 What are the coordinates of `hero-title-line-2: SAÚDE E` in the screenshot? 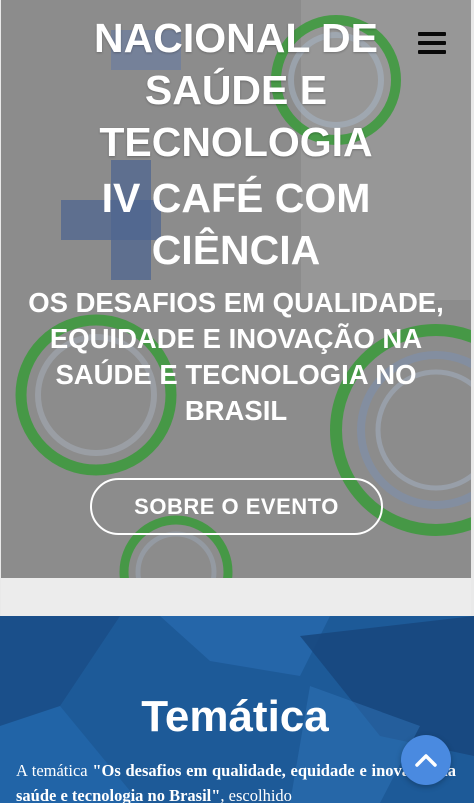 It's located at (236, 90).